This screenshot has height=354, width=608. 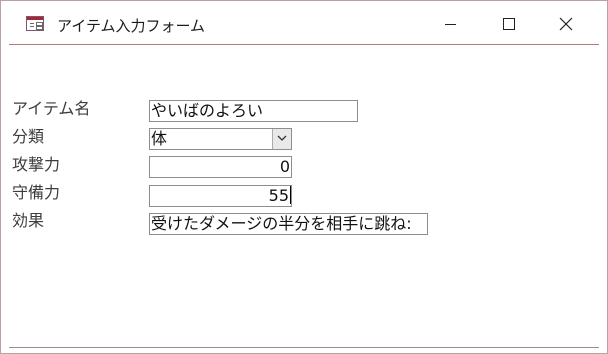 I want to click on item-name-field: やいばのよろい, so click(x=253, y=111).